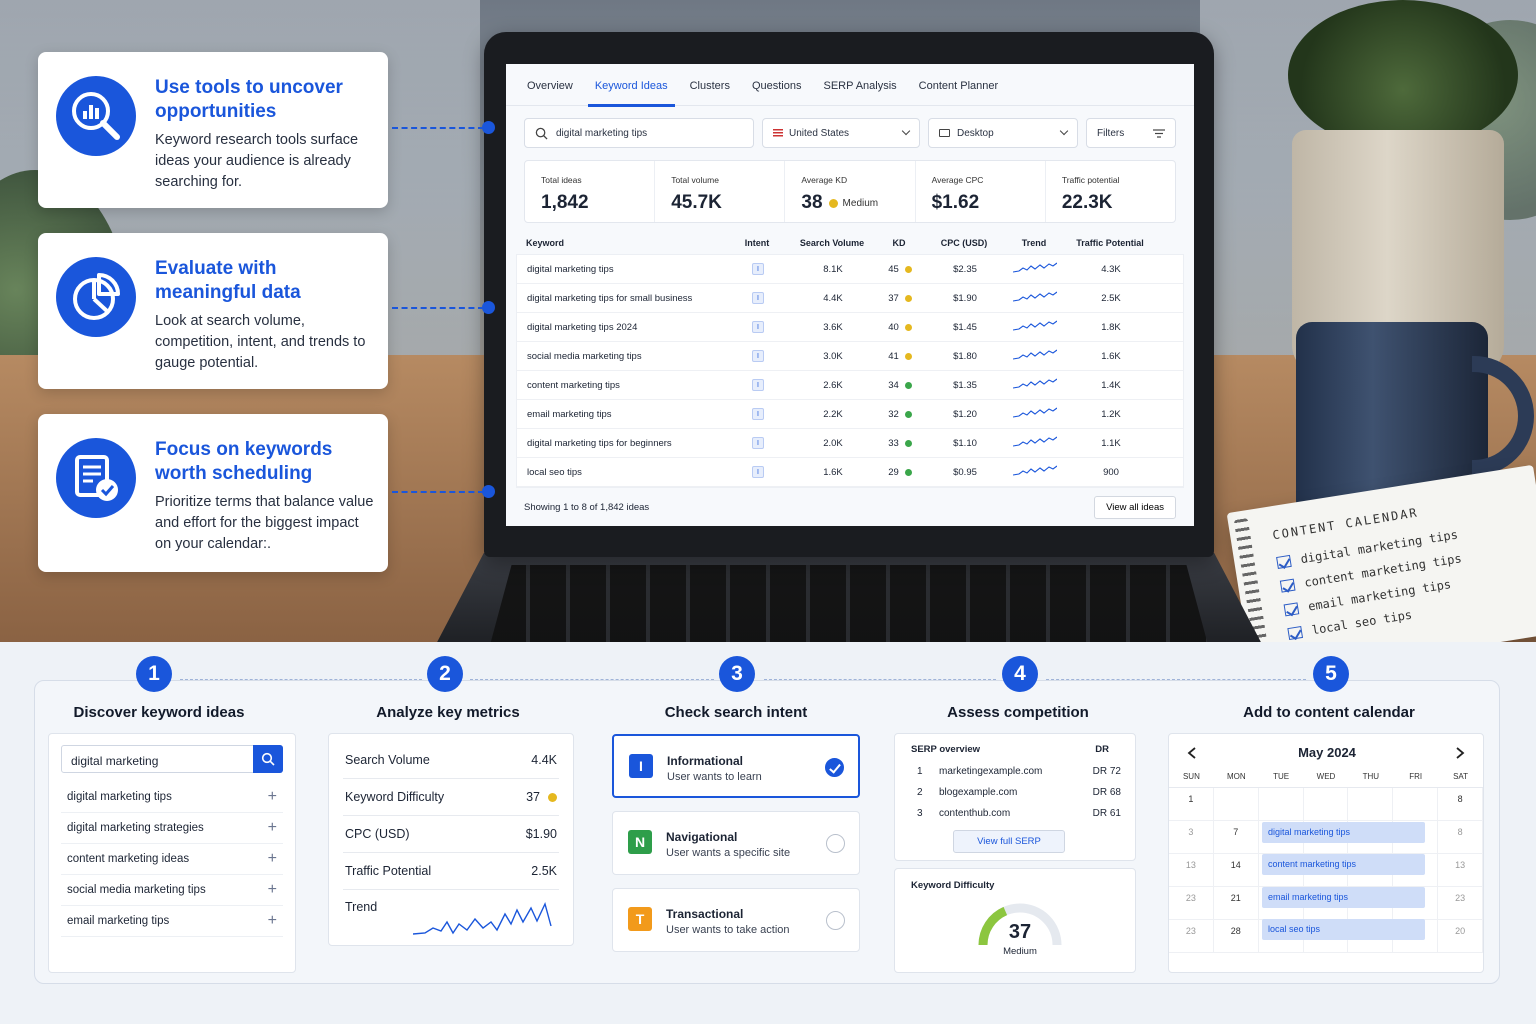 The height and width of the screenshot is (1024, 1536). I want to click on keyword-difficulty-card: Keyword Difficulty 37 Medium, so click(1015, 920).